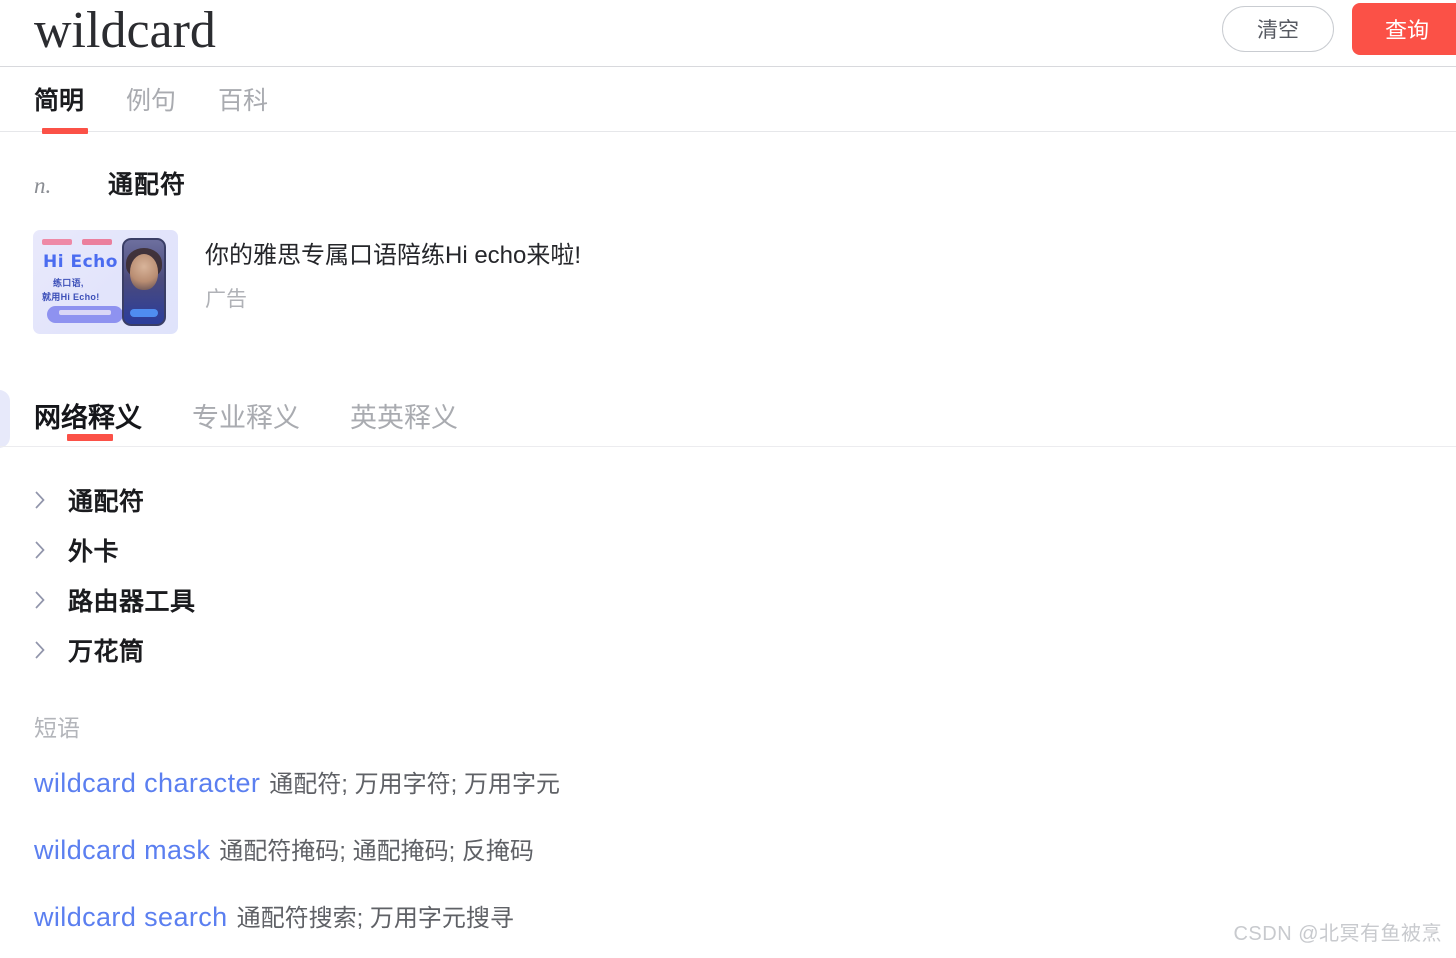  What do you see at coordinates (77, 242) in the screenshot?
I see `ad-logo-badges` at bounding box center [77, 242].